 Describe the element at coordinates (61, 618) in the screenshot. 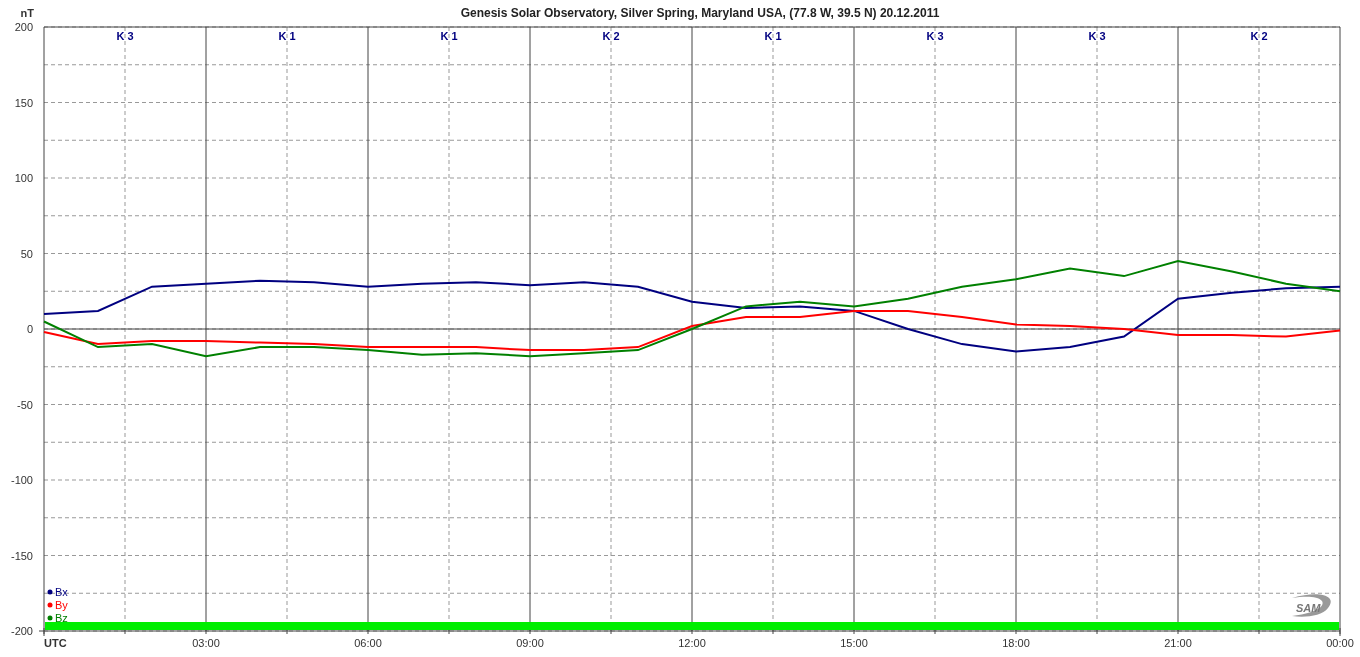

I see `legend-label: Bz` at that location.